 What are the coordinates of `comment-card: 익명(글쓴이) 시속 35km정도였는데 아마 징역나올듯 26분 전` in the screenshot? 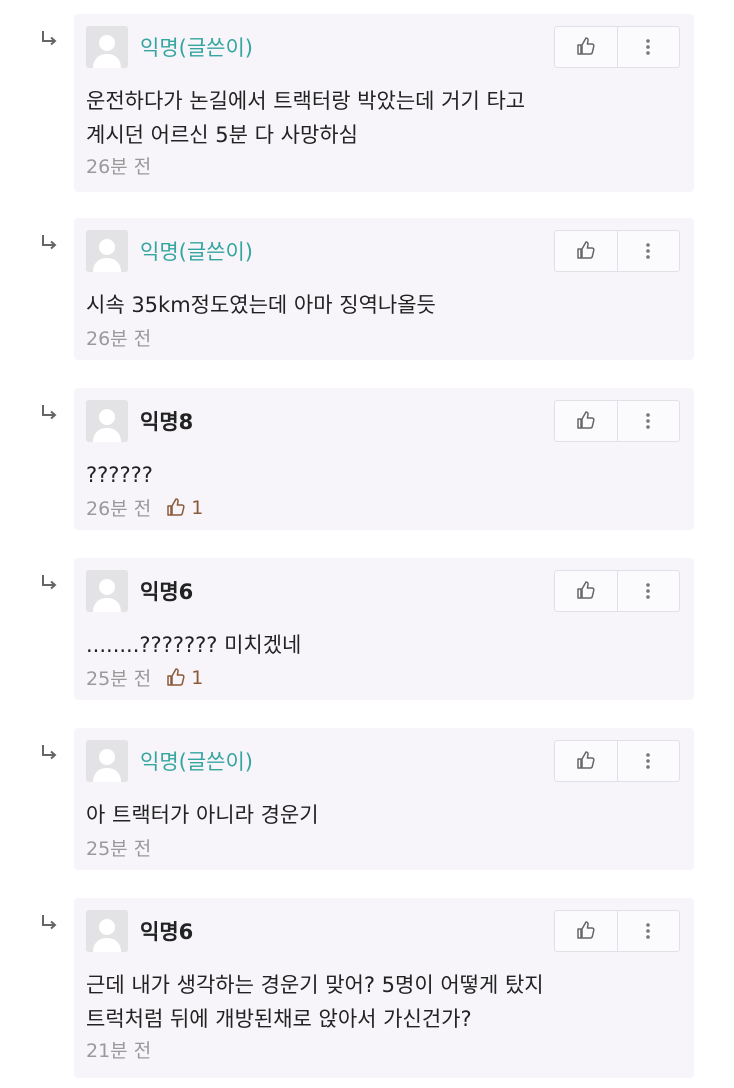 It's located at (384, 289).